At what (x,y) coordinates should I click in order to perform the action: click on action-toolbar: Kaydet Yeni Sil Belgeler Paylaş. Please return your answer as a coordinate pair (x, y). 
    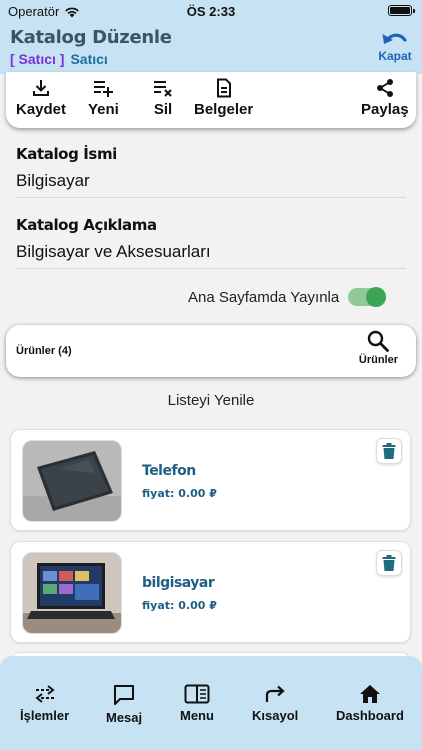
    Looking at the image, I should click on (211, 100).